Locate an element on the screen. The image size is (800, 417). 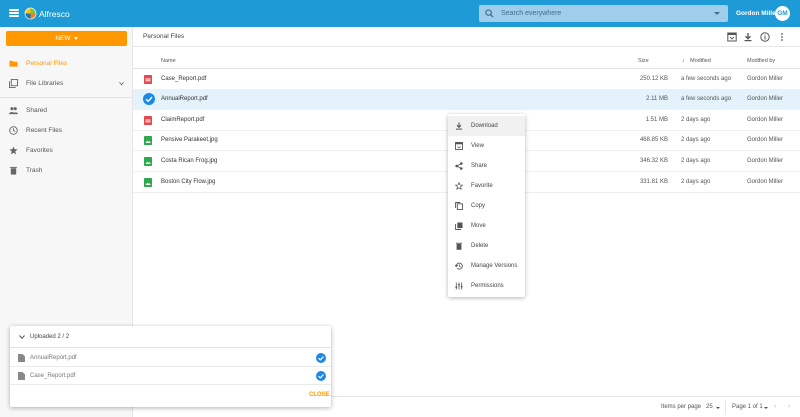
file-size: 346.32 KB is located at coordinates (653, 161).